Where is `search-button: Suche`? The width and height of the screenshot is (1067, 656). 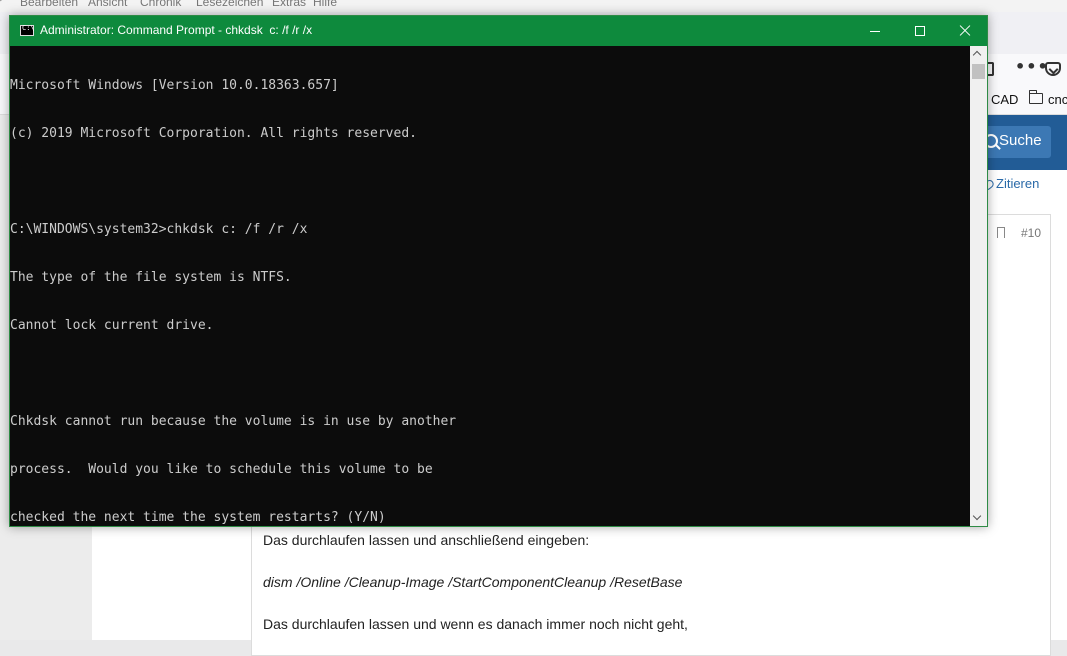 search-button: Suche is located at coordinates (1014, 142).